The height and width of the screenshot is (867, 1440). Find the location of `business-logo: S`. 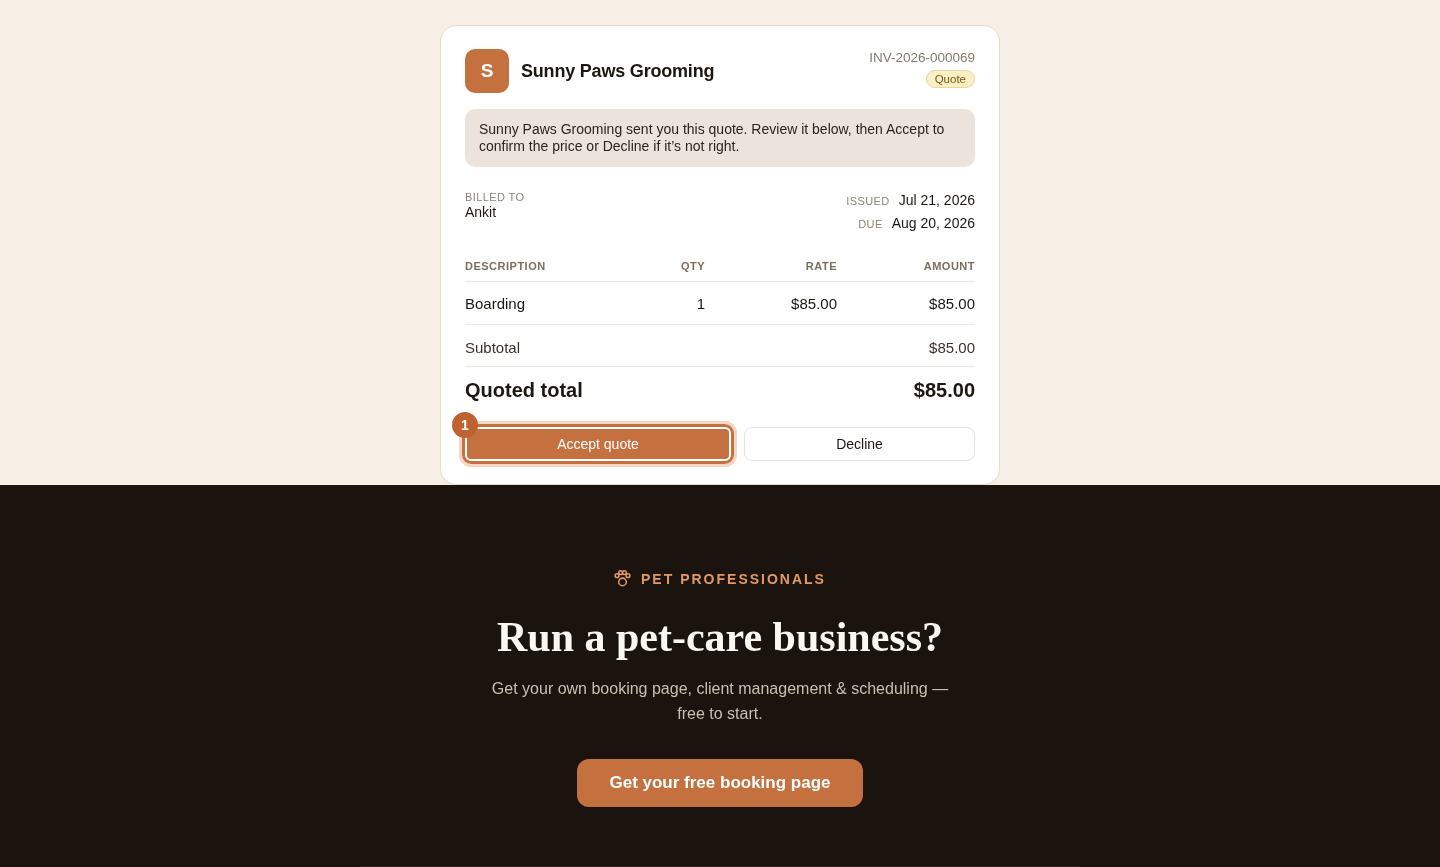

business-logo: S is located at coordinates (487, 71).